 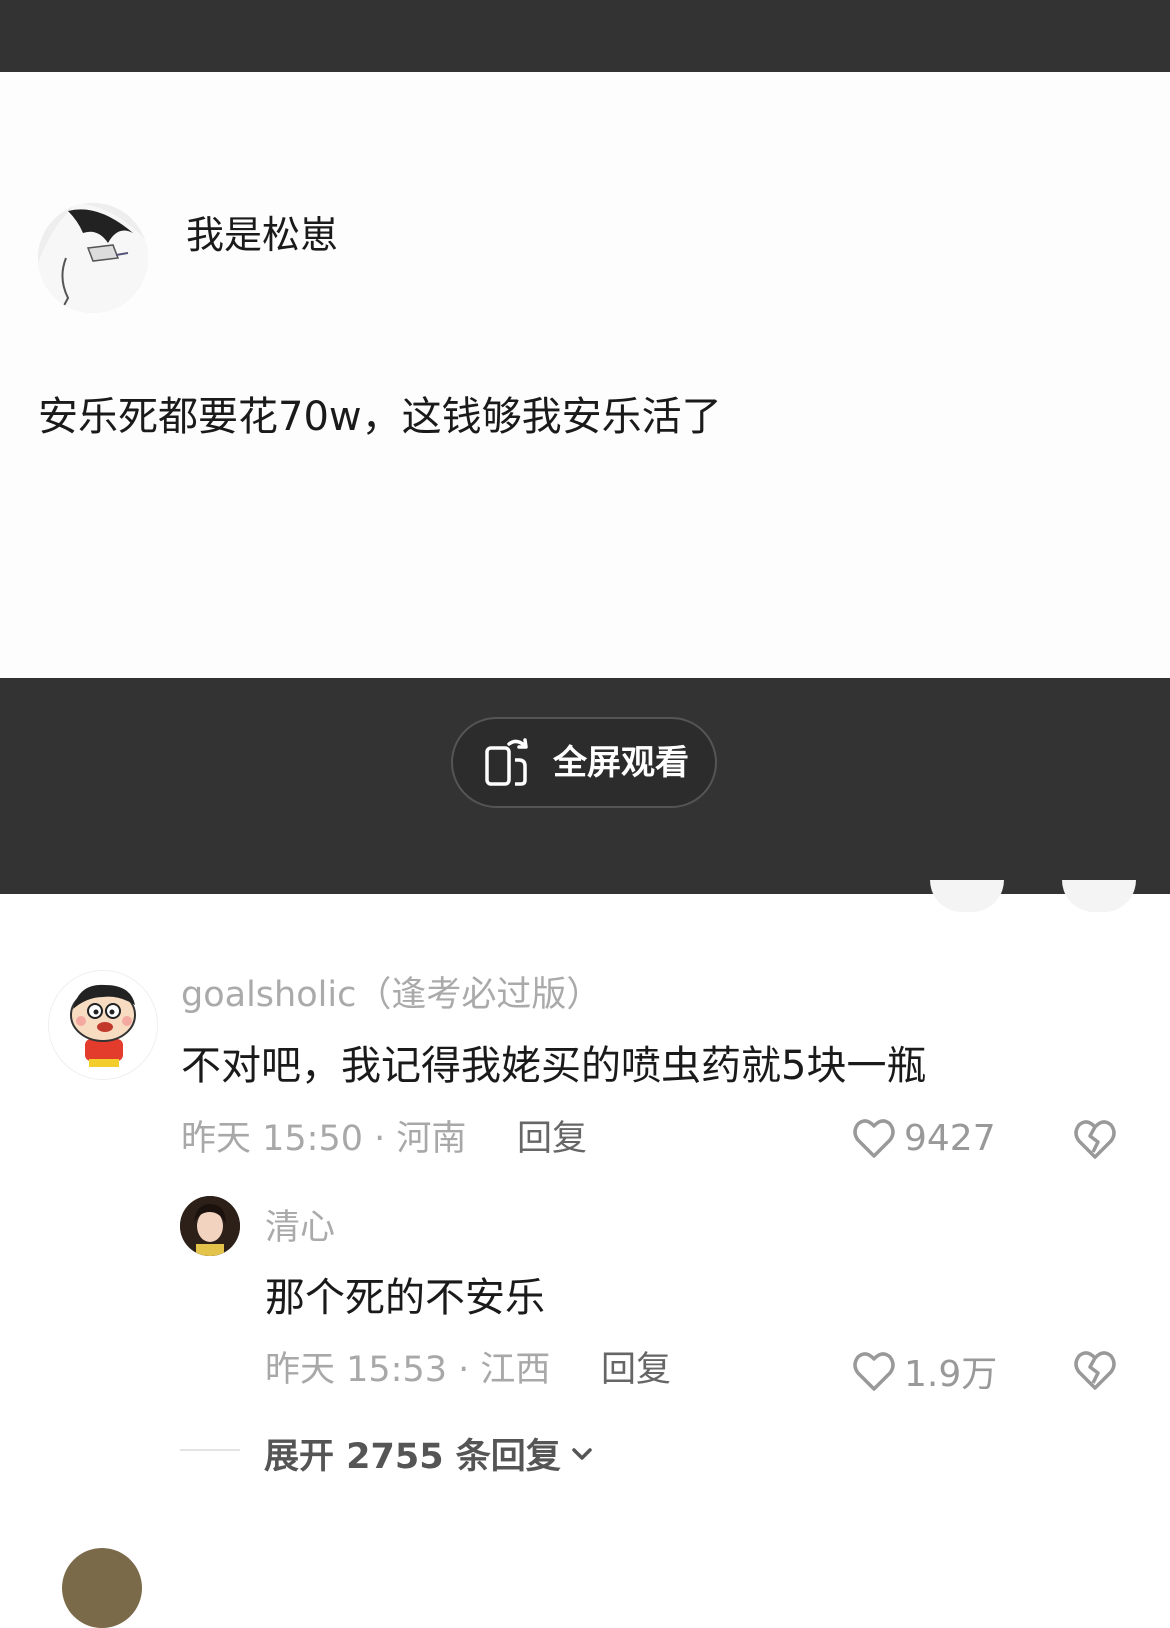 I want to click on dislike-button, so click(x=1095, y=1140).